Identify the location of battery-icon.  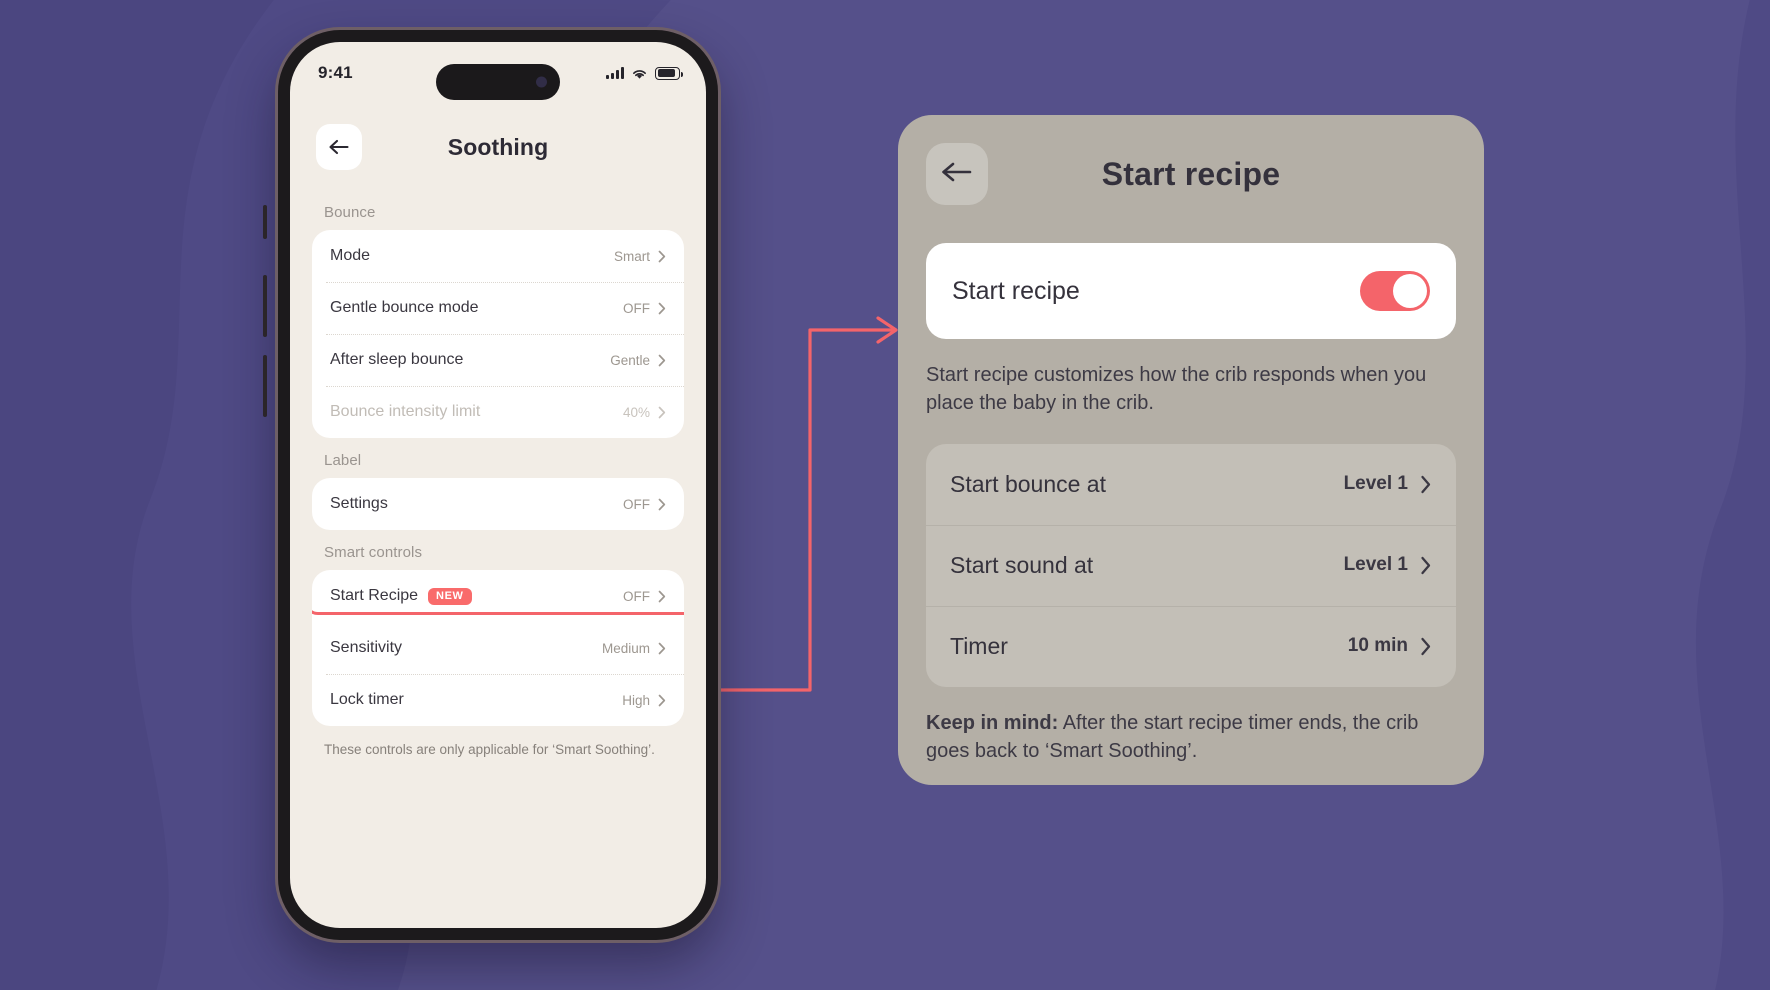
(669, 73).